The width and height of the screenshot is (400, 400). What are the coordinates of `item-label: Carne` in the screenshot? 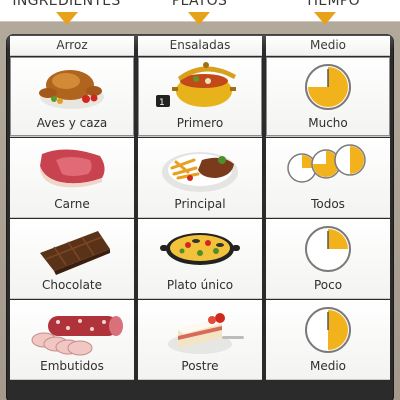 It's located at (72, 204).